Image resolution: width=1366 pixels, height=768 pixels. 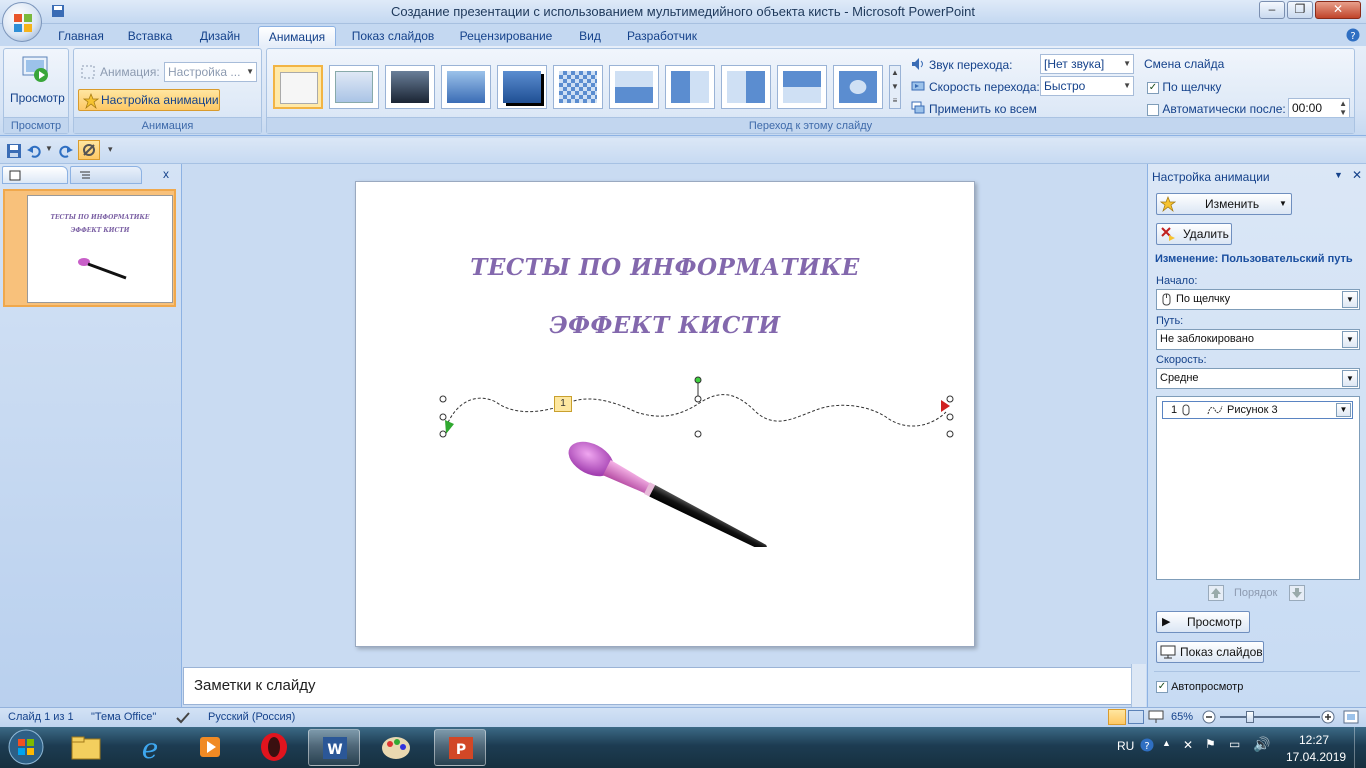 I want to click on taskbar-word: W, so click(x=334, y=747).